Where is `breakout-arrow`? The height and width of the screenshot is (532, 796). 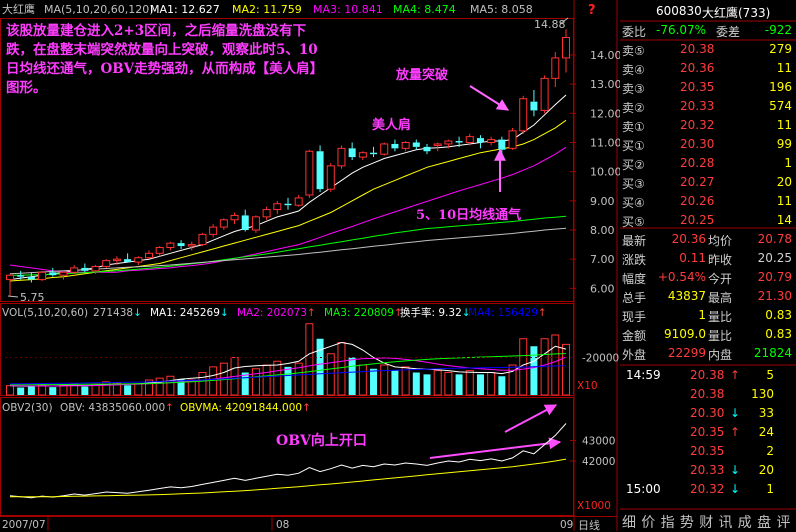
breakout-arrow is located at coordinates (489, 98).